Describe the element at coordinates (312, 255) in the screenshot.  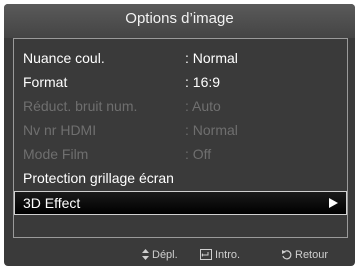
I see `hint-back-label: Retour` at that location.